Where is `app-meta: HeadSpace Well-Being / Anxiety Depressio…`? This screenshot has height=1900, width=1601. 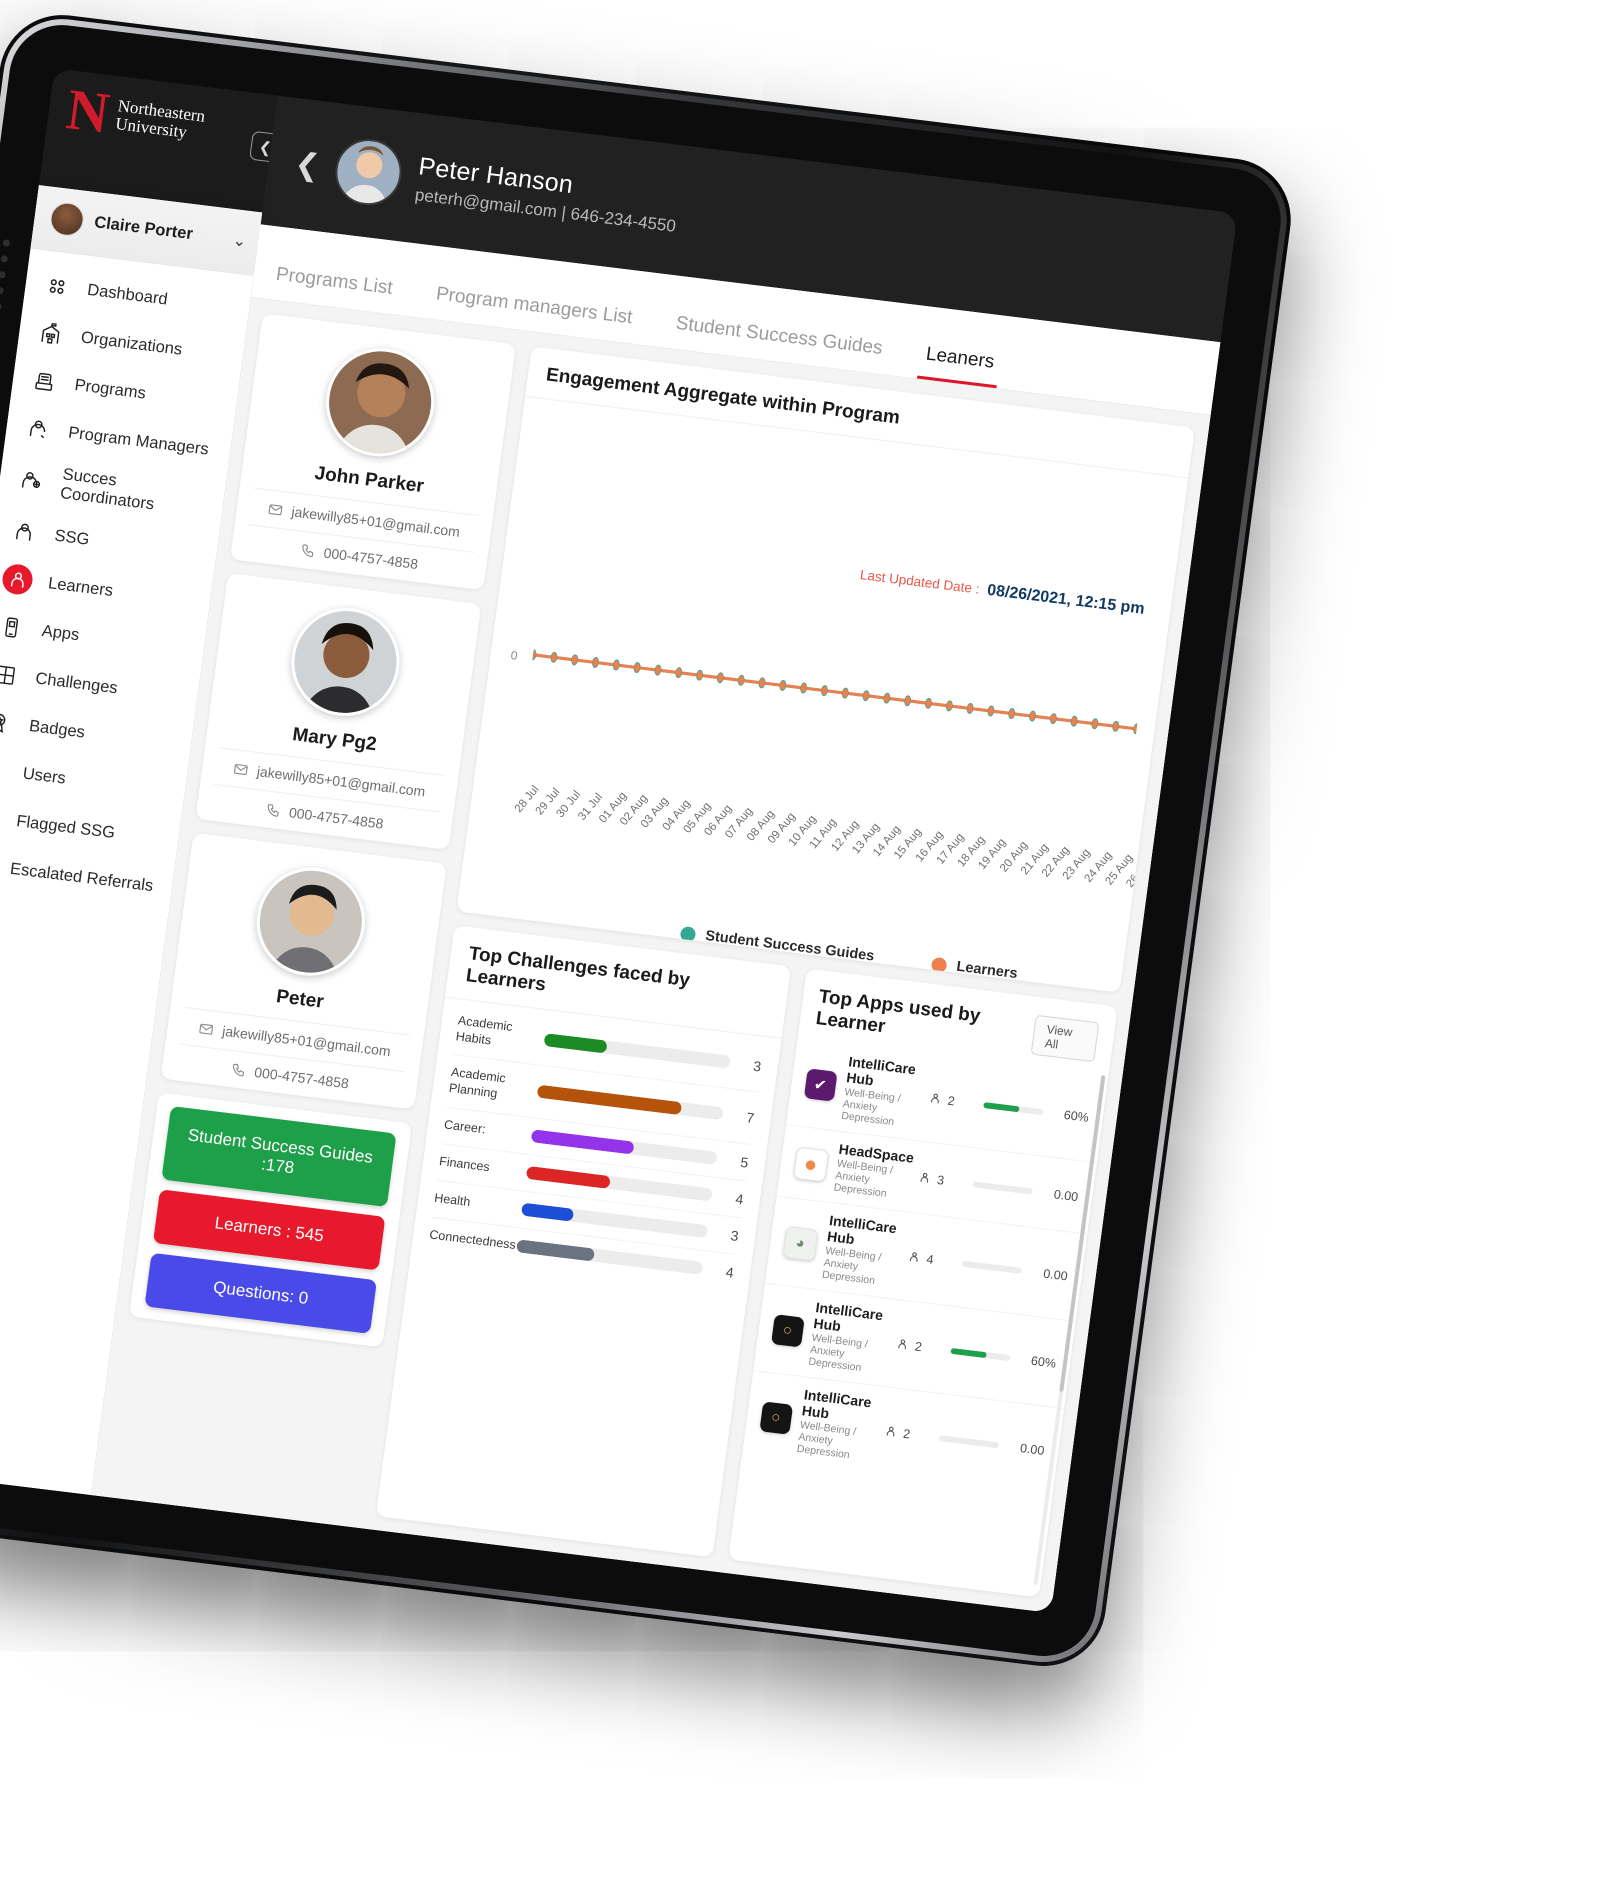
app-meta: HeadSpace Well-Being / Anxiety Depressio… is located at coordinates (874, 1171).